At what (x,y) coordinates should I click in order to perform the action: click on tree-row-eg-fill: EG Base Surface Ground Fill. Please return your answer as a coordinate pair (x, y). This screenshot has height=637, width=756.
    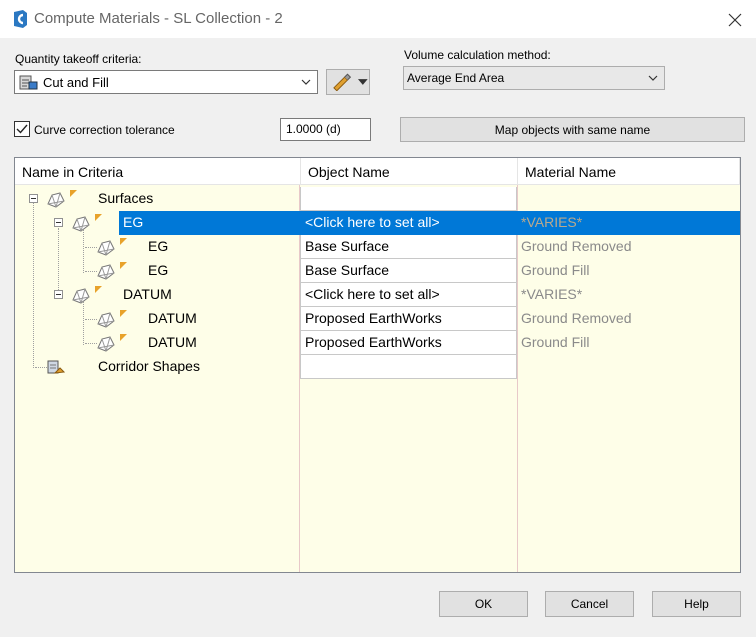
    Looking at the image, I should click on (377, 271).